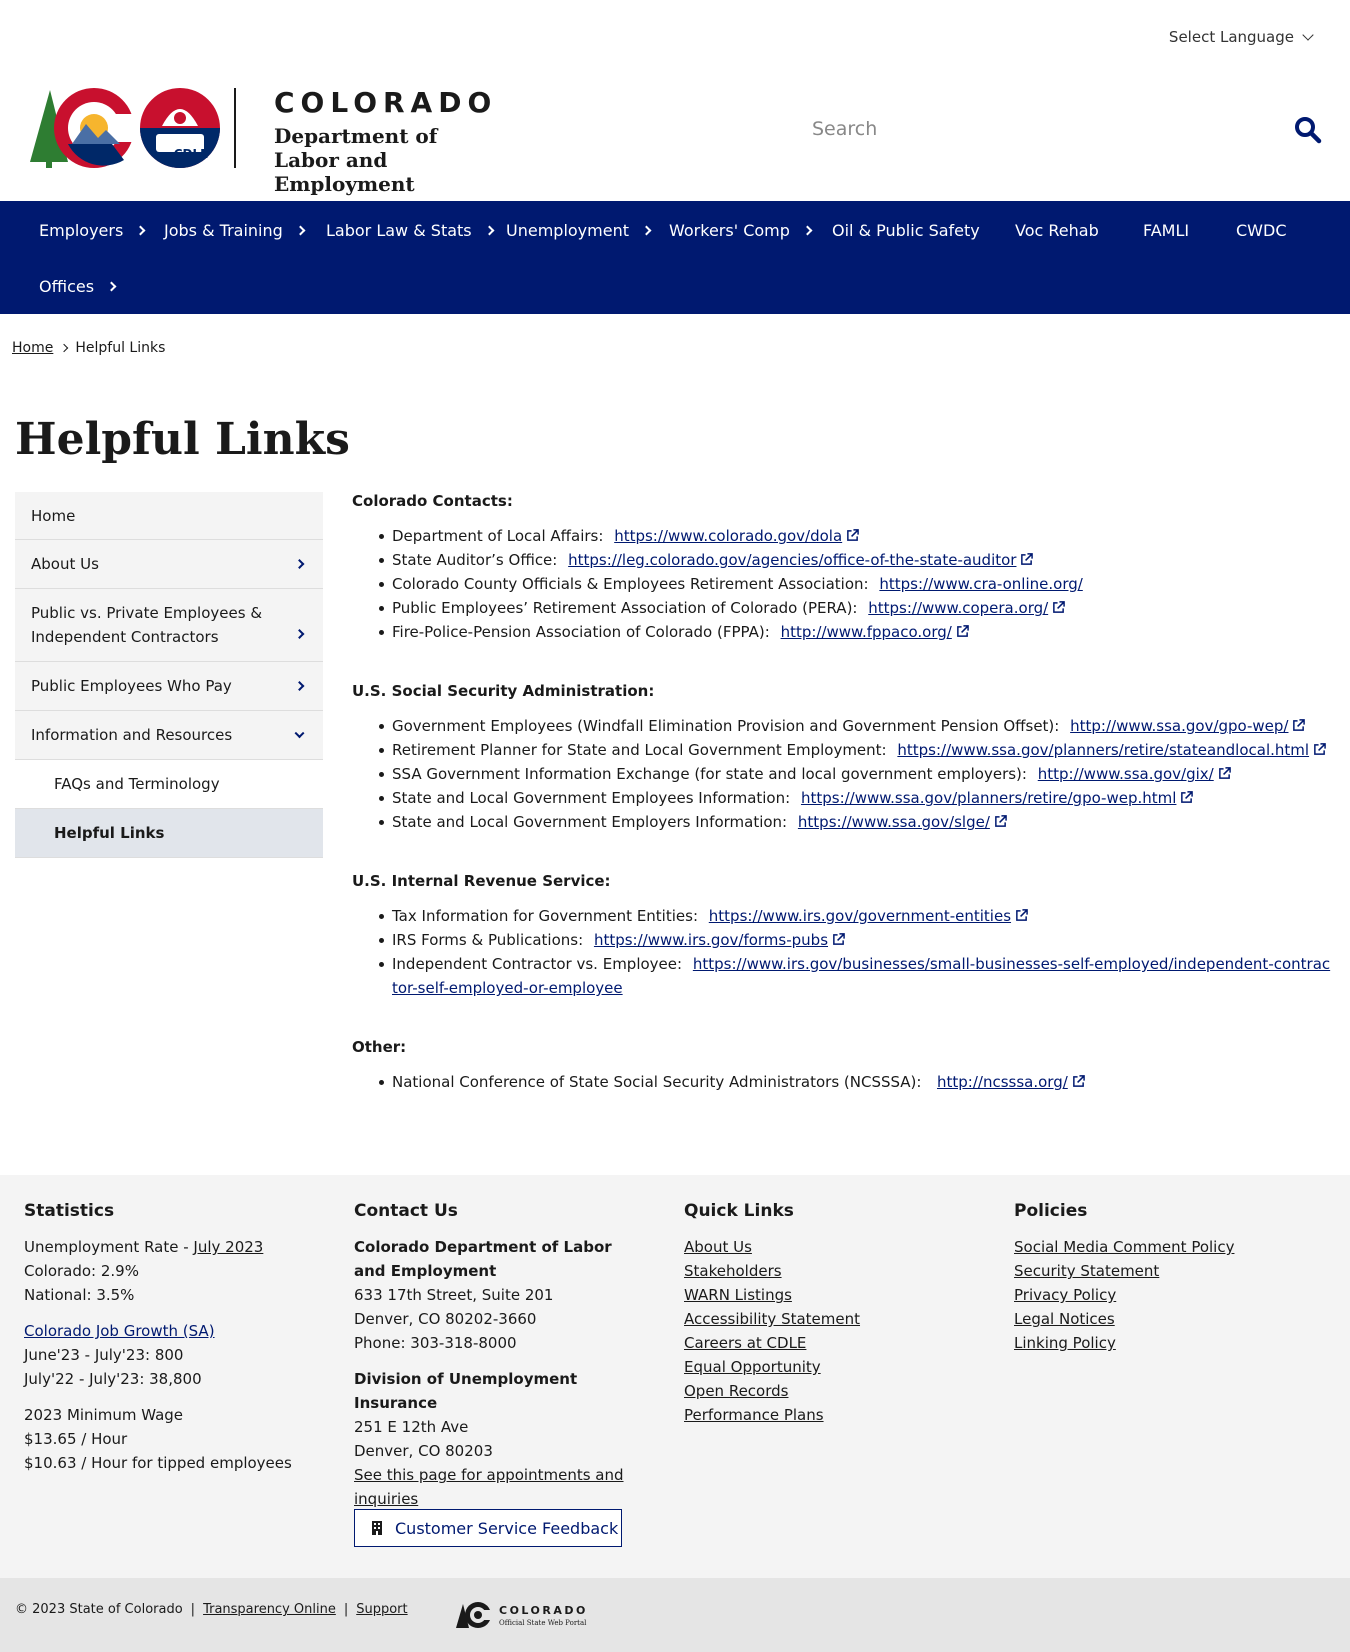  Describe the element at coordinates (1188, 726) in the screenshot. I see `external-link: http://www.ssa.gov/gpo-wep/` at that location.